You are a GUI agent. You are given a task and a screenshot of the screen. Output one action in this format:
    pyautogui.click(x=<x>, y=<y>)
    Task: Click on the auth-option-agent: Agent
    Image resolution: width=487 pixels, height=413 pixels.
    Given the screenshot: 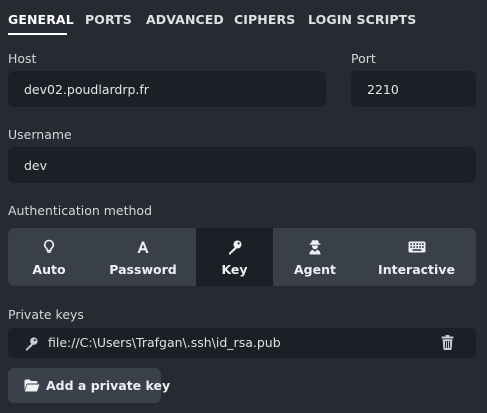 What is the action you would take?
    pyautogui.click(x=315, y=257)
    